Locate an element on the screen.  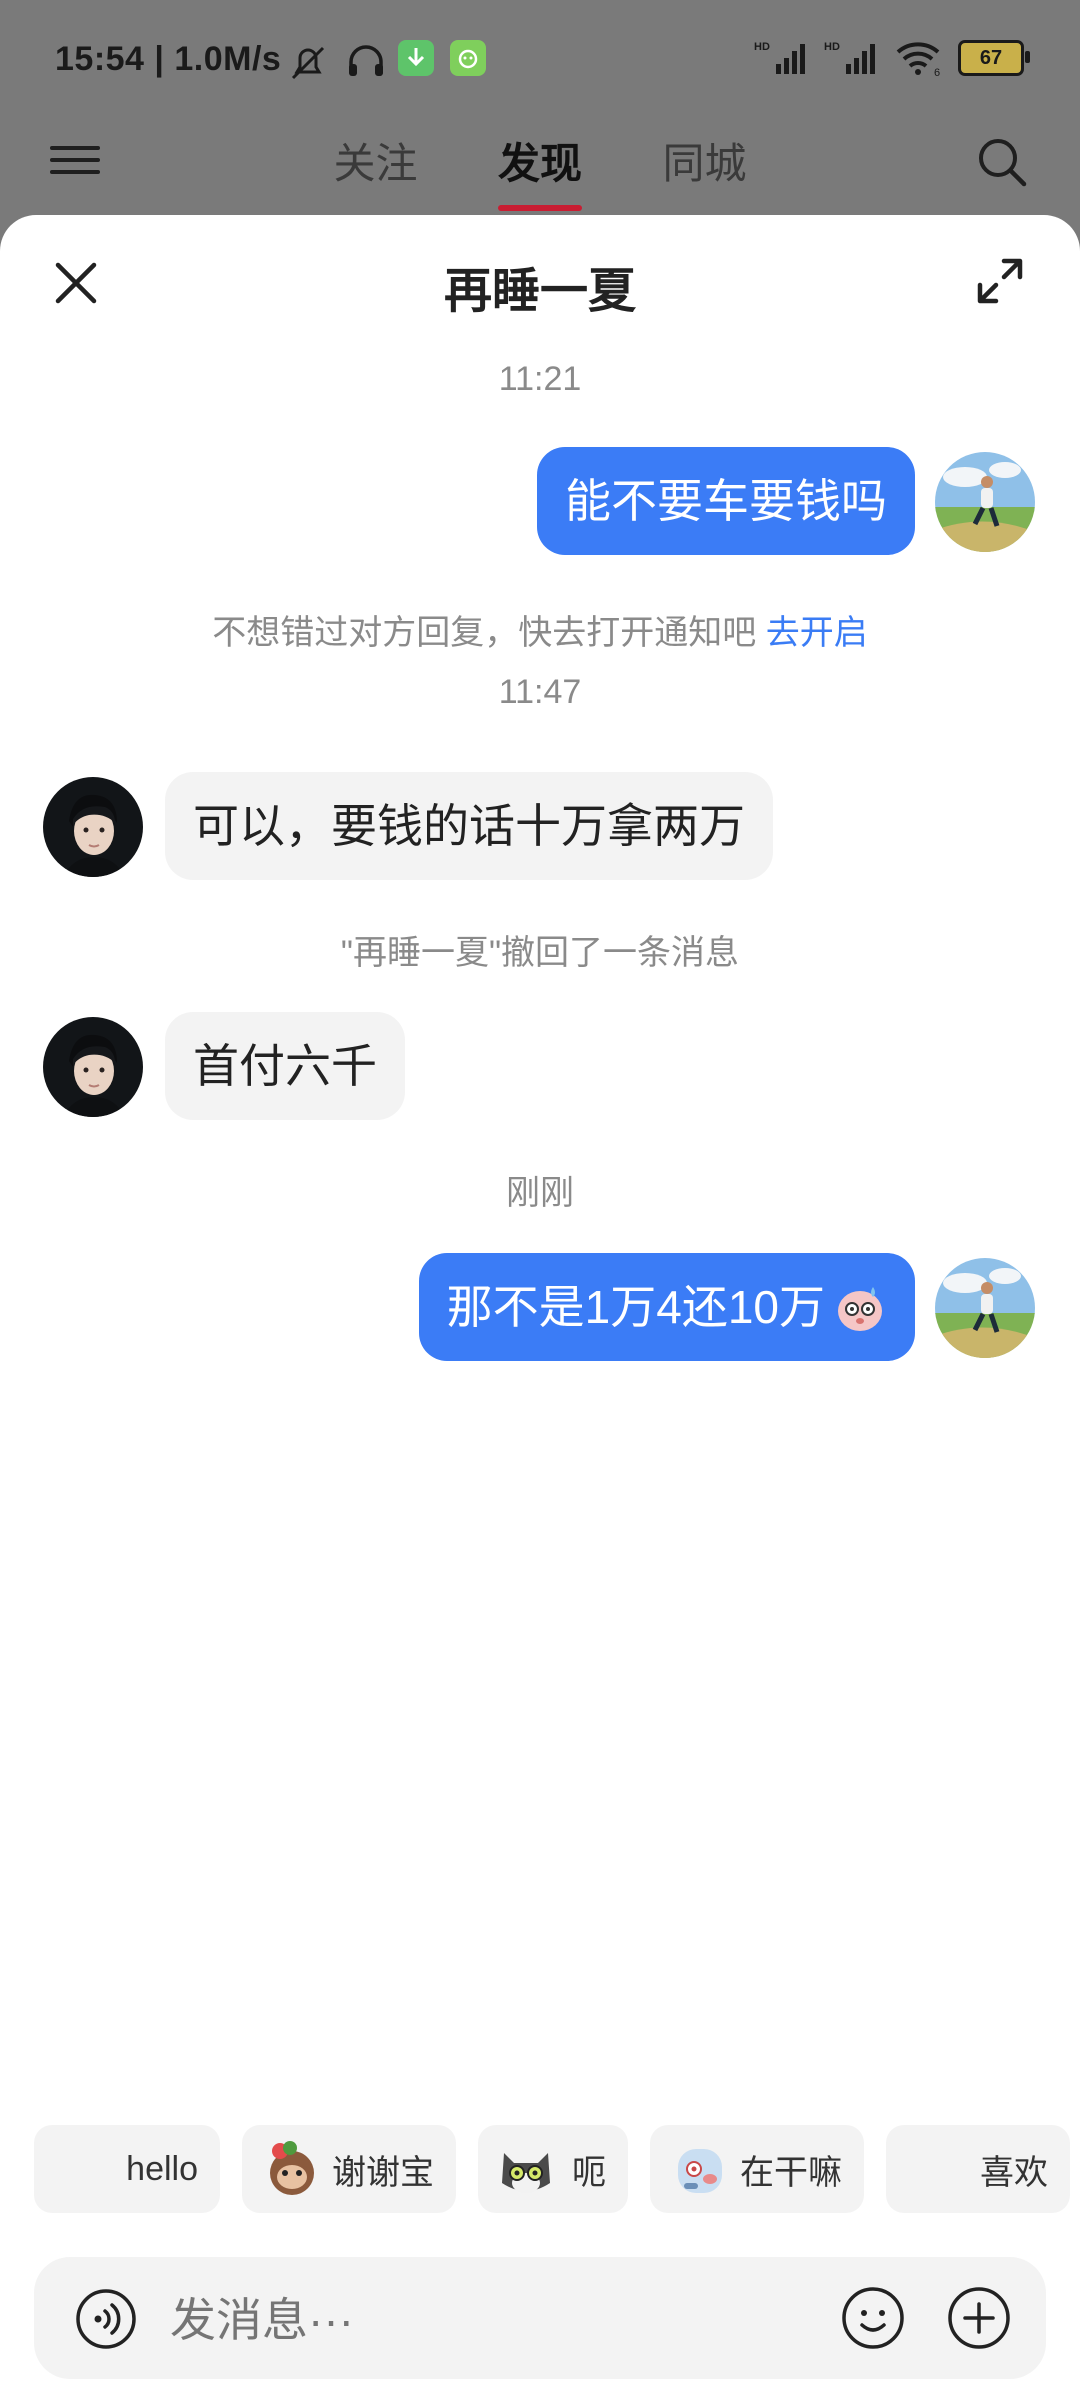
tab-follow: 关注 is located at coordinates (376, 160).